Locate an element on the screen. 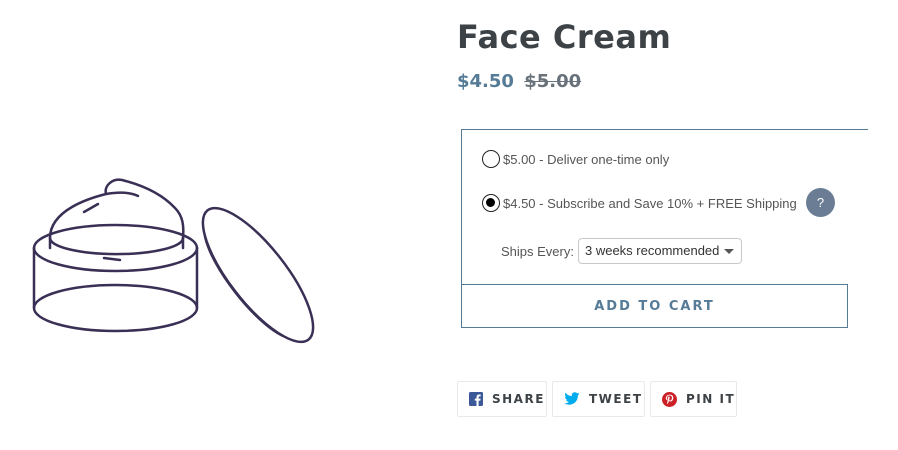  ships-every-select: 3 weeks recommended is located at coordinates (659, 251).